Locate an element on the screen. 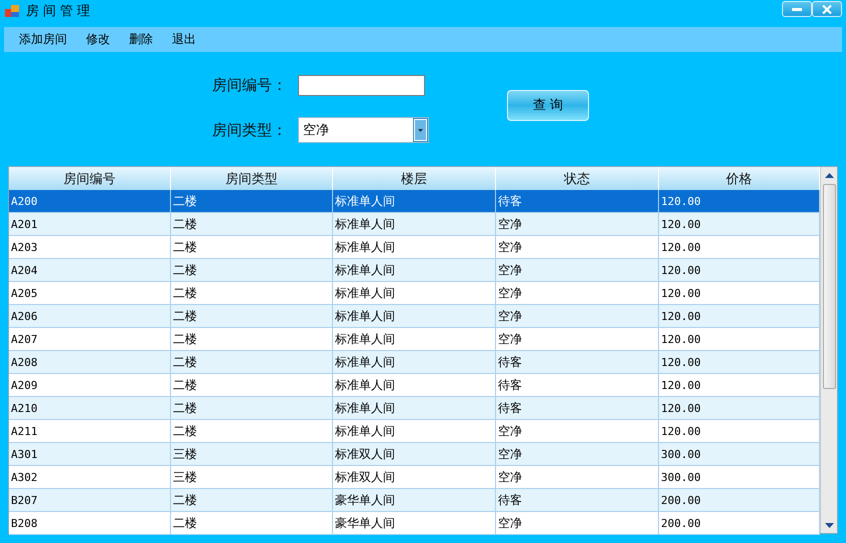 This screenshot has height=543, width=846. room-number-field is located at coordinates (361, 85).